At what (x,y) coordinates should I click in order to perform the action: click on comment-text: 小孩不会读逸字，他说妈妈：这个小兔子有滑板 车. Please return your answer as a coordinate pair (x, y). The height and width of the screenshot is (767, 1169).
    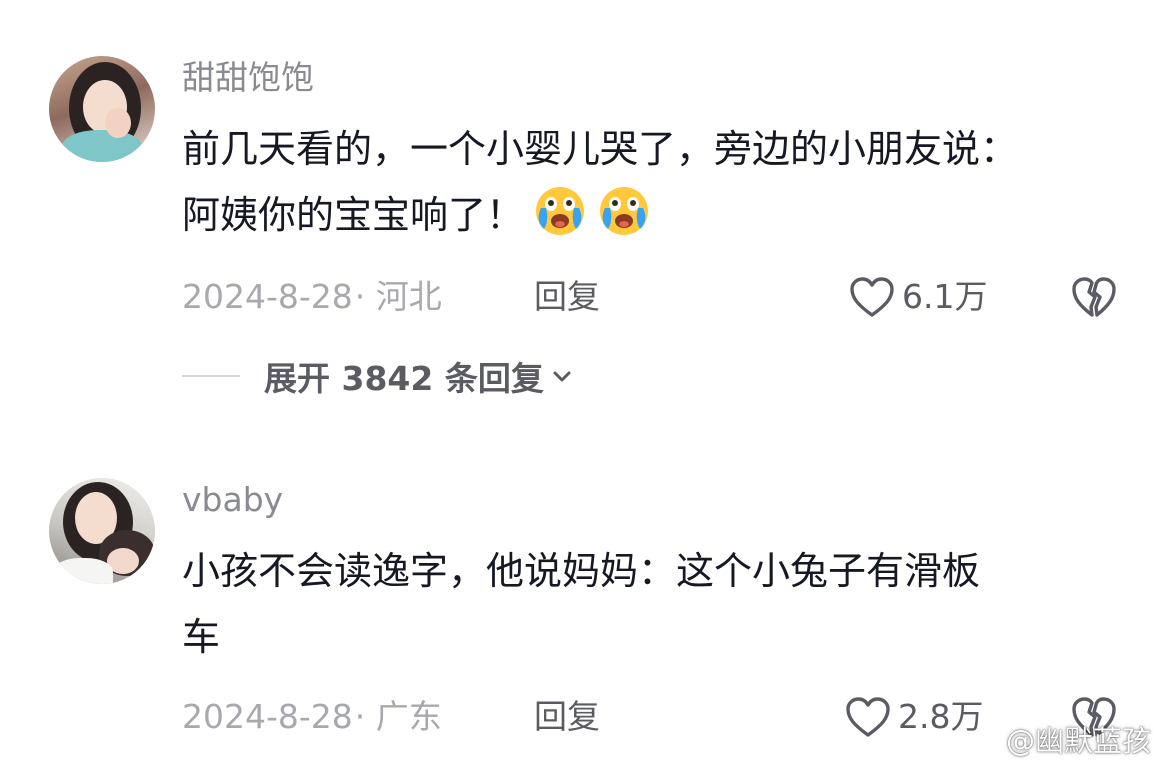
    Looking at the image, I should click on (657, 604).